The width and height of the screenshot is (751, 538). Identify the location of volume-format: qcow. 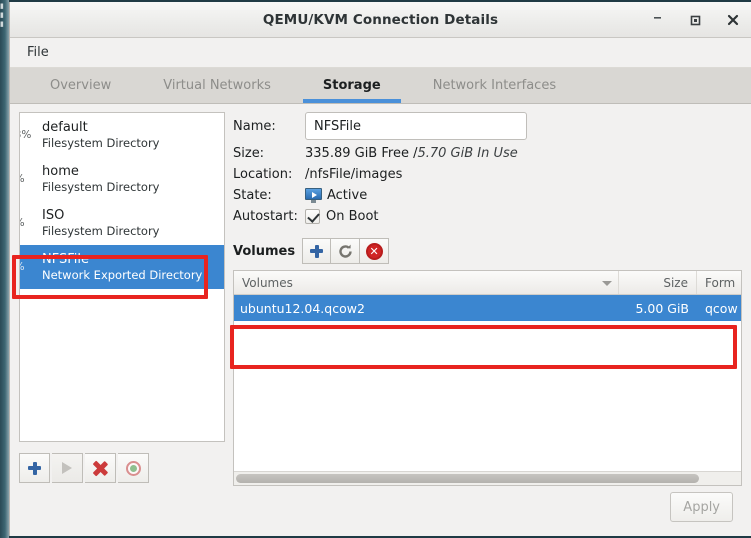
(721, 308).